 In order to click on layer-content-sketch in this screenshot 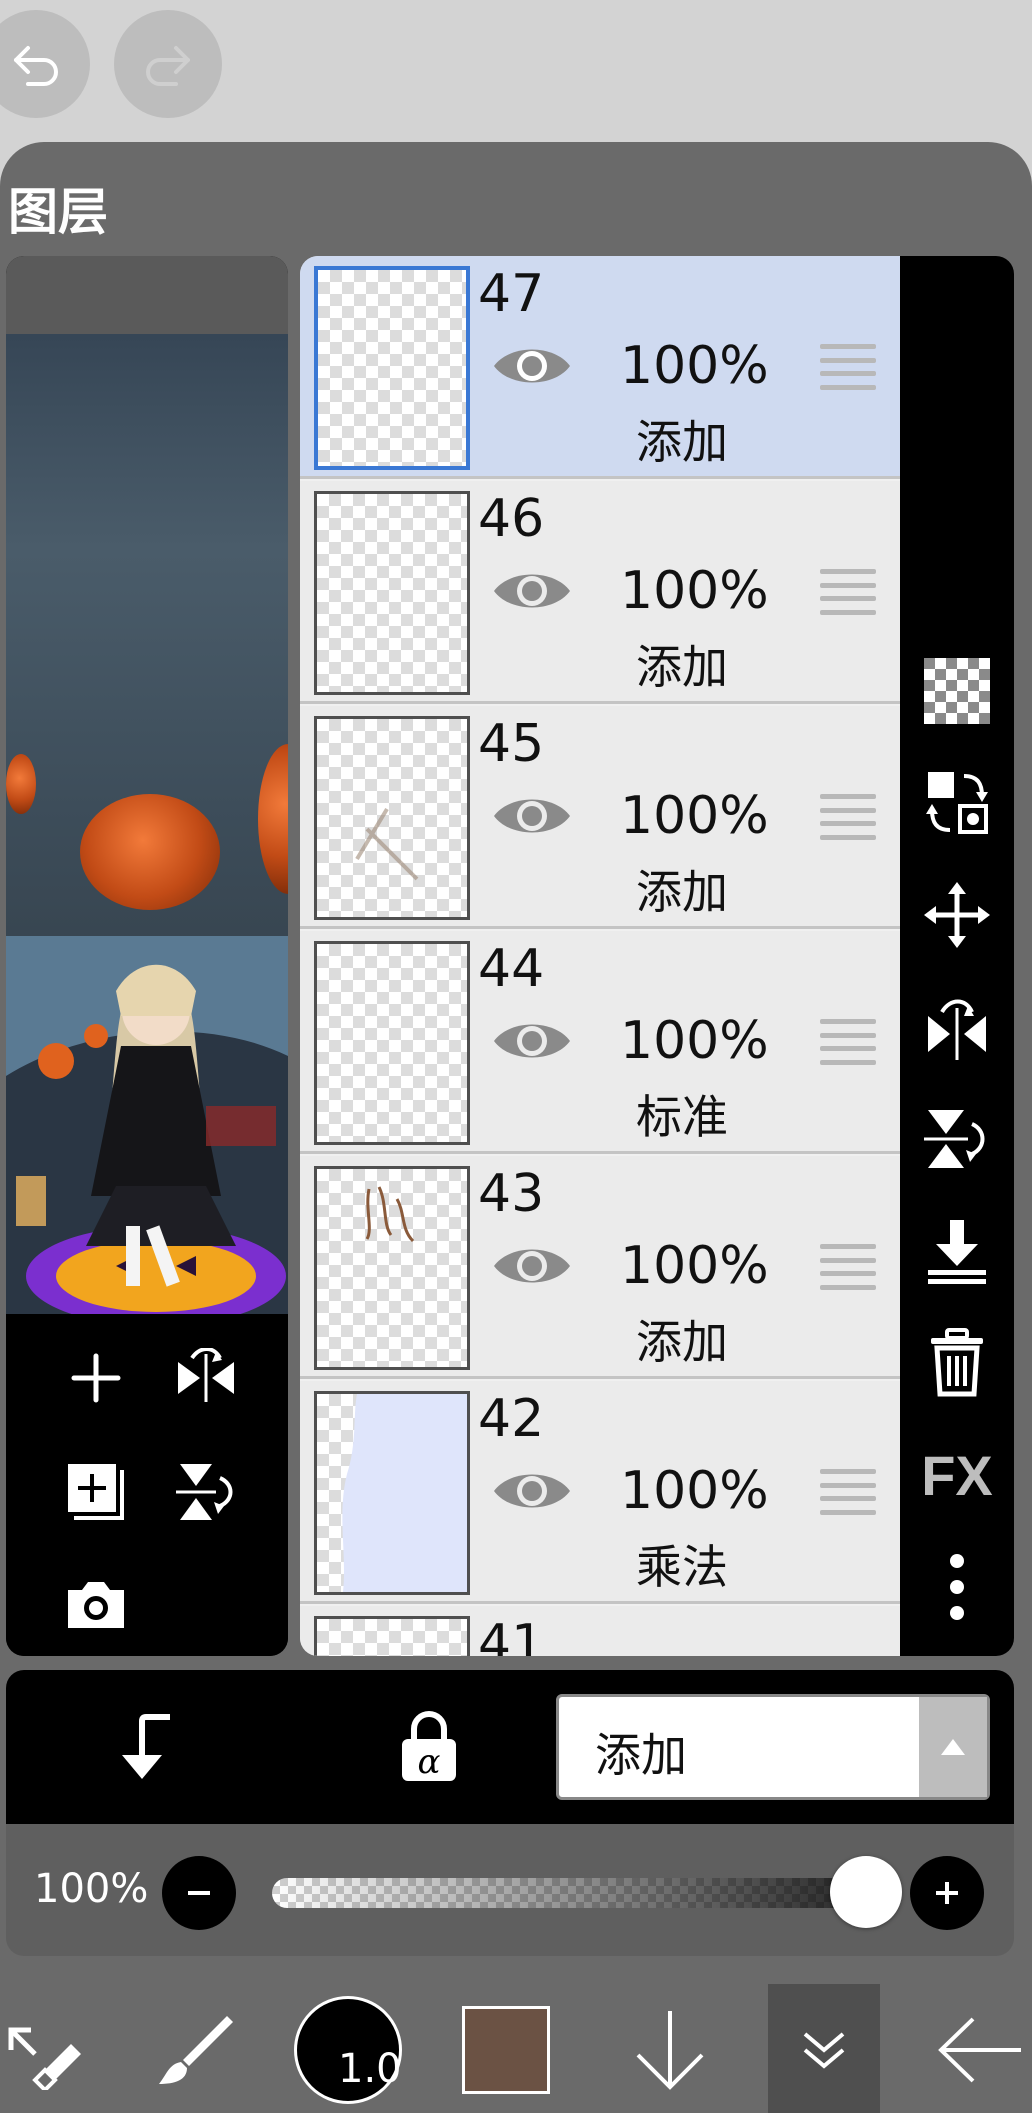, I will do `click(387, 844)`.